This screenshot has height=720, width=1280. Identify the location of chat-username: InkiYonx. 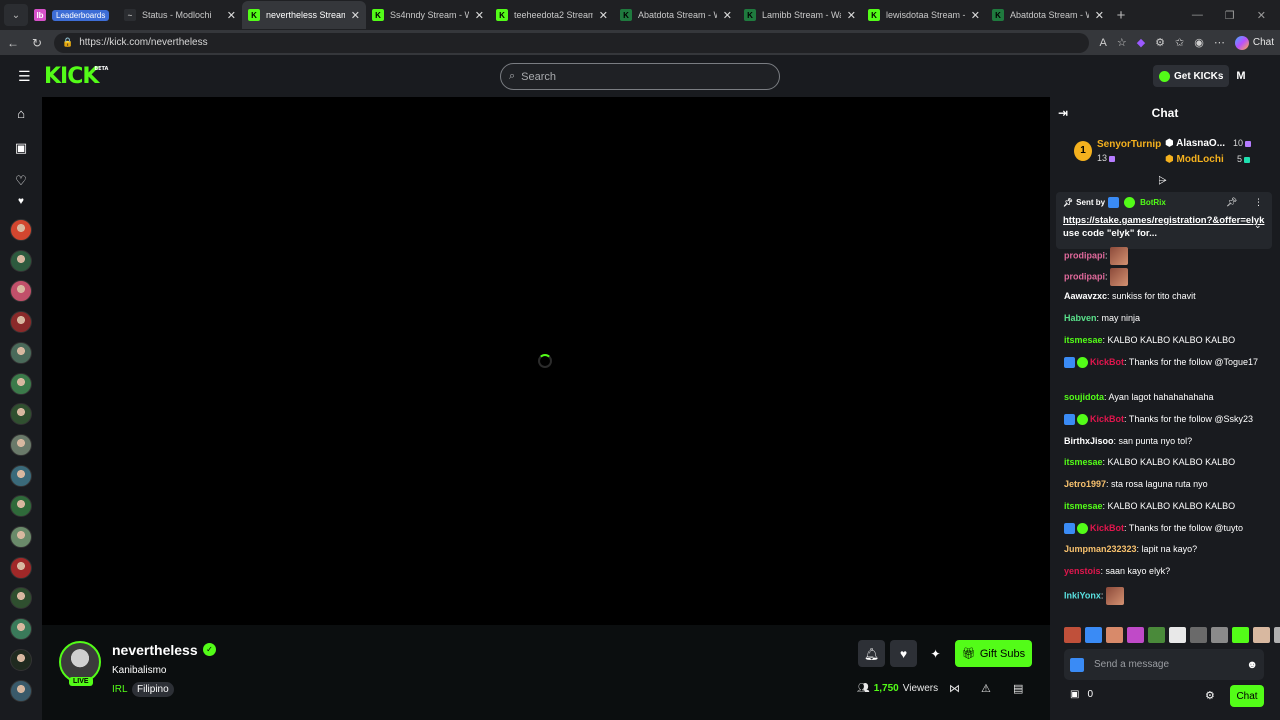
(1082, 595).